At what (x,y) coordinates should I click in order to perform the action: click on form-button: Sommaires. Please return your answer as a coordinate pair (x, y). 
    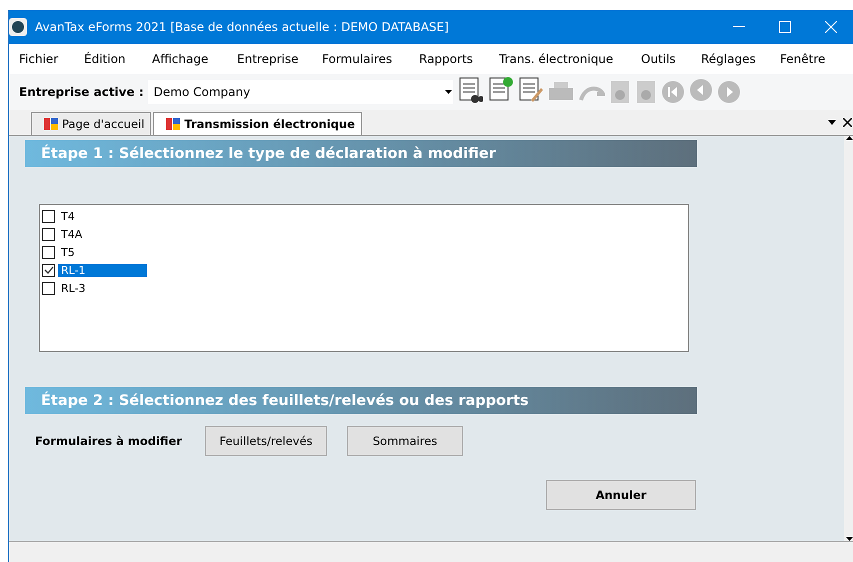
    Looking at the image, I should click on (405, 441).